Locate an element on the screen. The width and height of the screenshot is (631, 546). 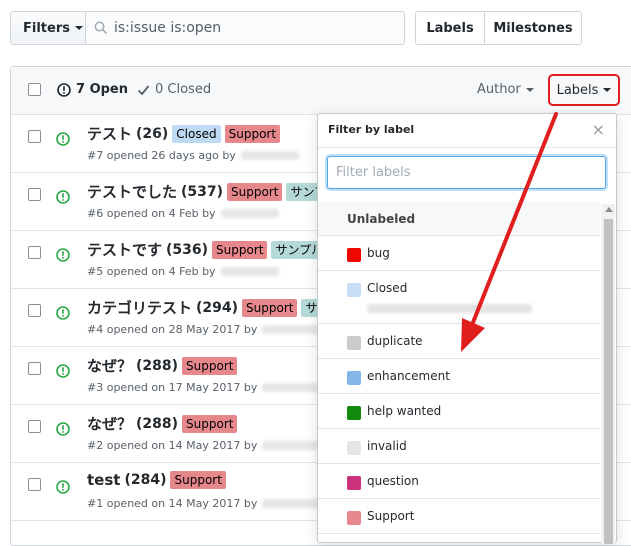
closed-issues-toggle: 0 Closed is located at coordinates (174, 89).